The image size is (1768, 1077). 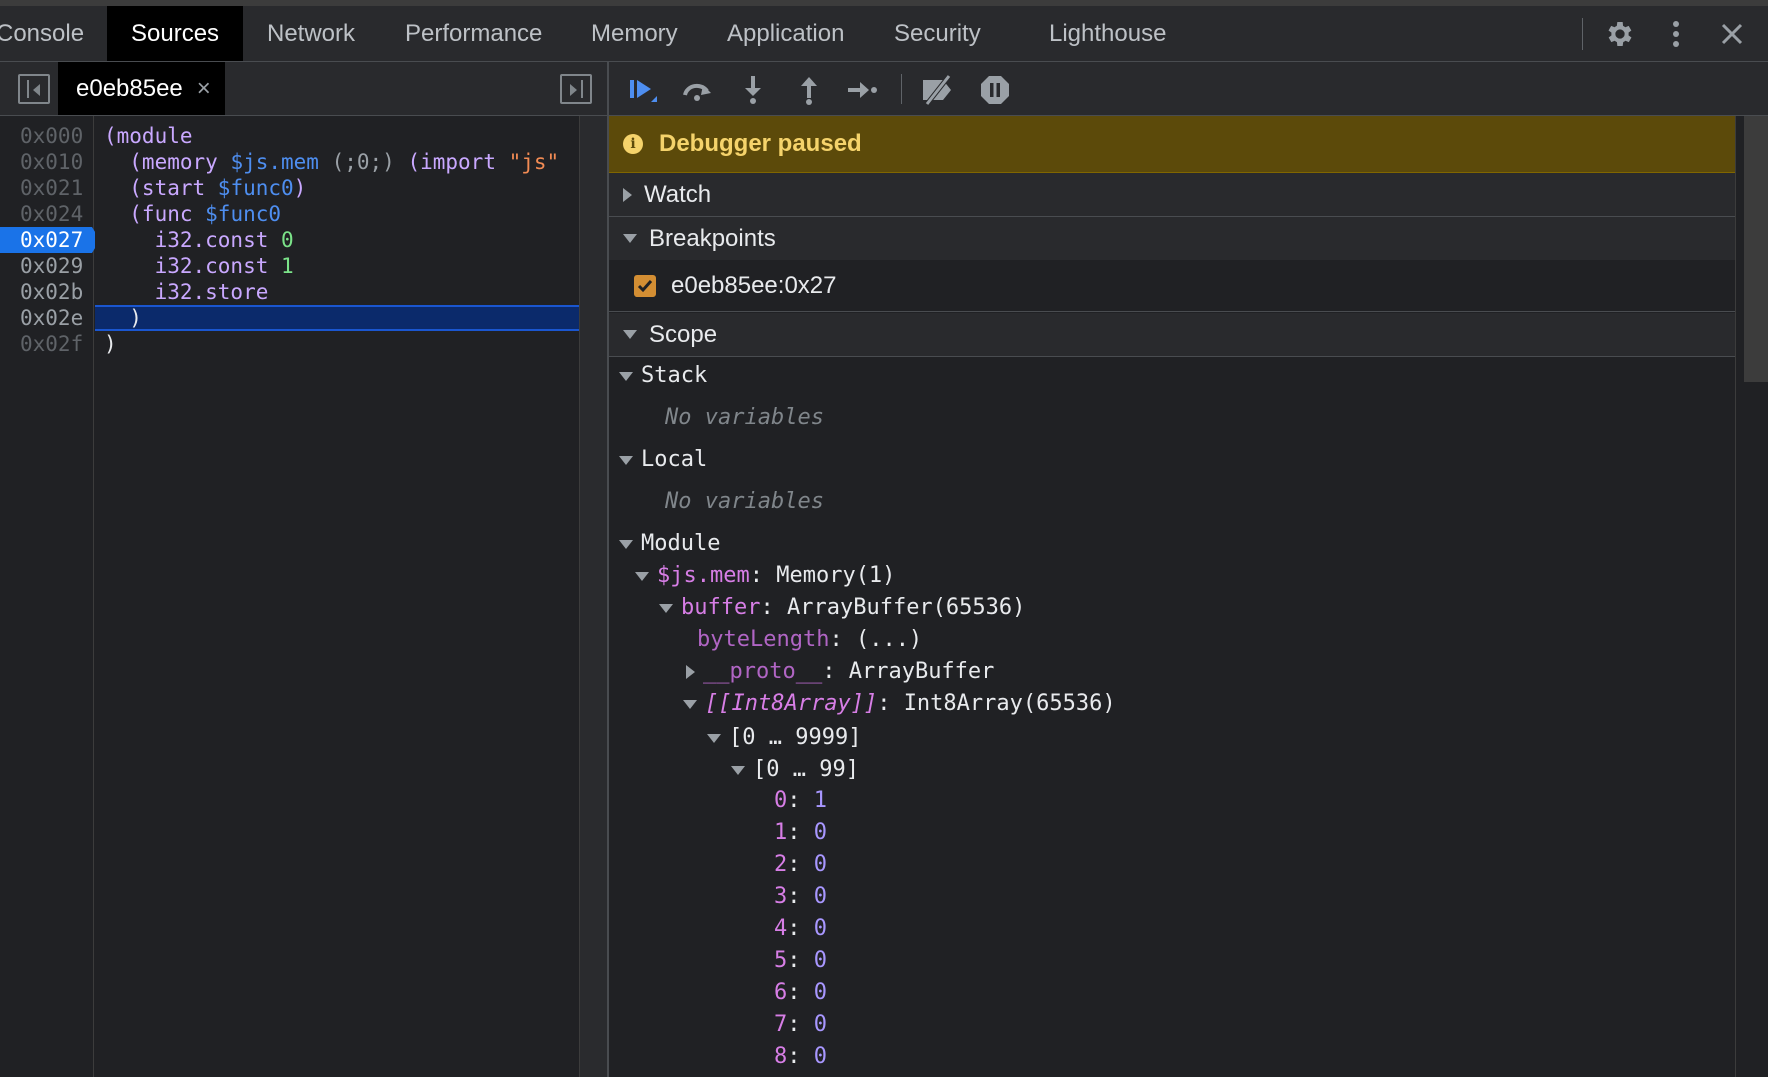 I want to click on tab-sources: Sources, so click(x=175, y=33).